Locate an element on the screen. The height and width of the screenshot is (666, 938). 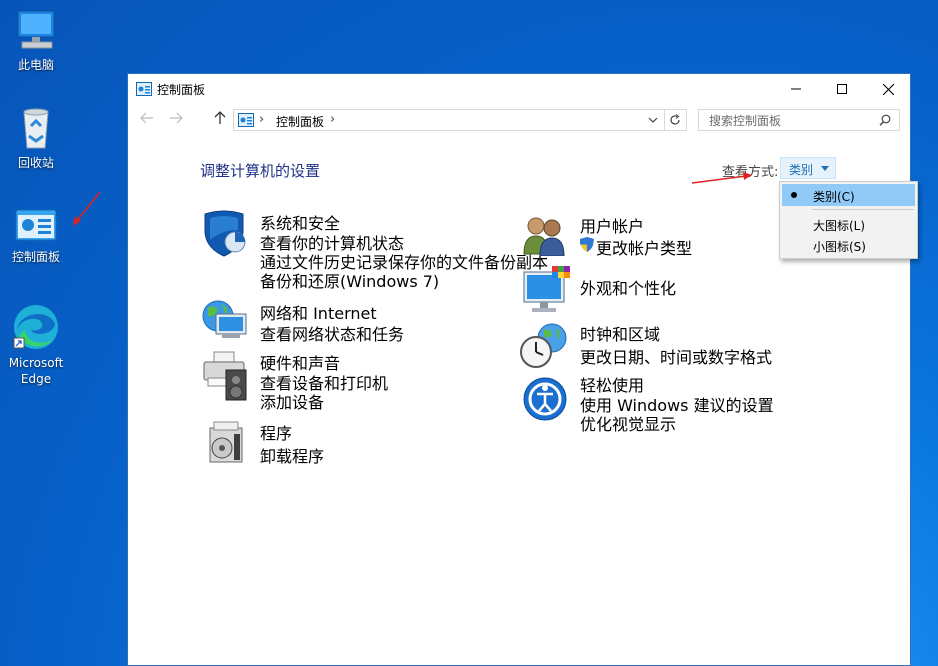
view-by-dropdown: 类别 is located at coordinates (808, 168).